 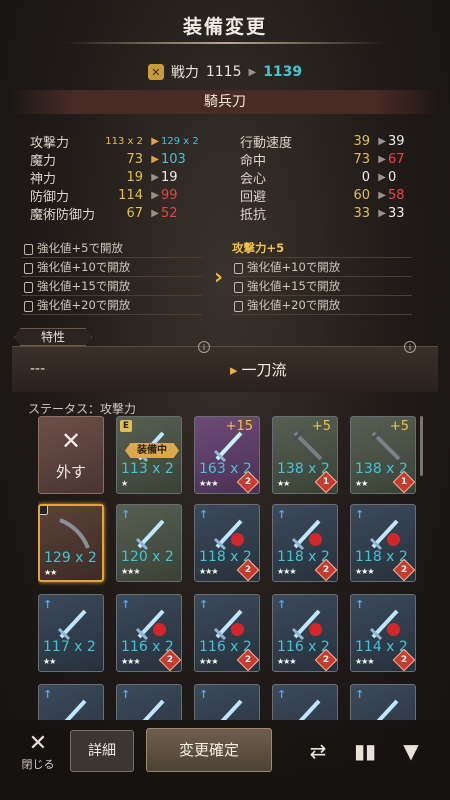 What do you see at coordinates (365, 751) in the screenshot?
I see `sort-bars-icon: ▮▮` at bounding box center [365, 751].